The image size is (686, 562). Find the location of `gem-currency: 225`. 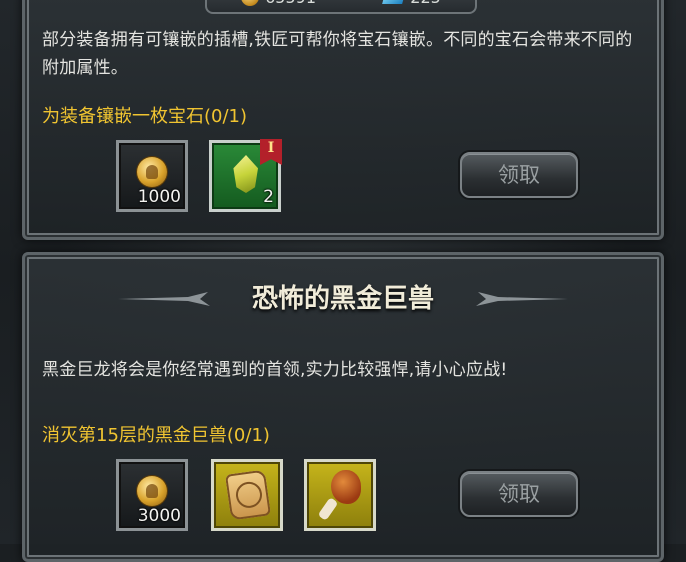

gem-currency: 225 is located at coordinates (411, 3).